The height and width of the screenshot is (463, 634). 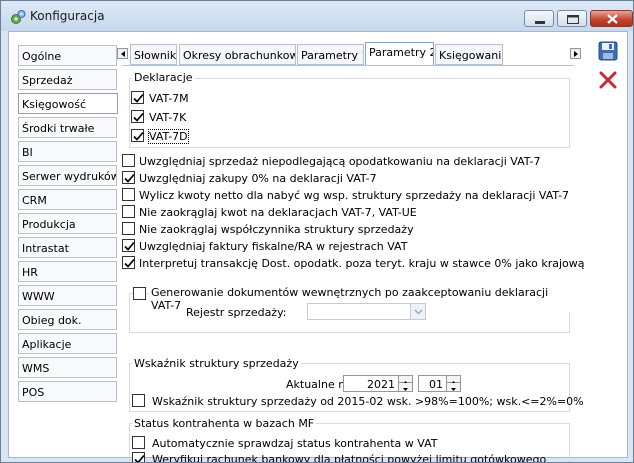 What do you see at coordinates (128, 211) in the screenshot?
I see `option-nie-zaokraglaj-kwot-checkbox` at bounding box center [128, 211].